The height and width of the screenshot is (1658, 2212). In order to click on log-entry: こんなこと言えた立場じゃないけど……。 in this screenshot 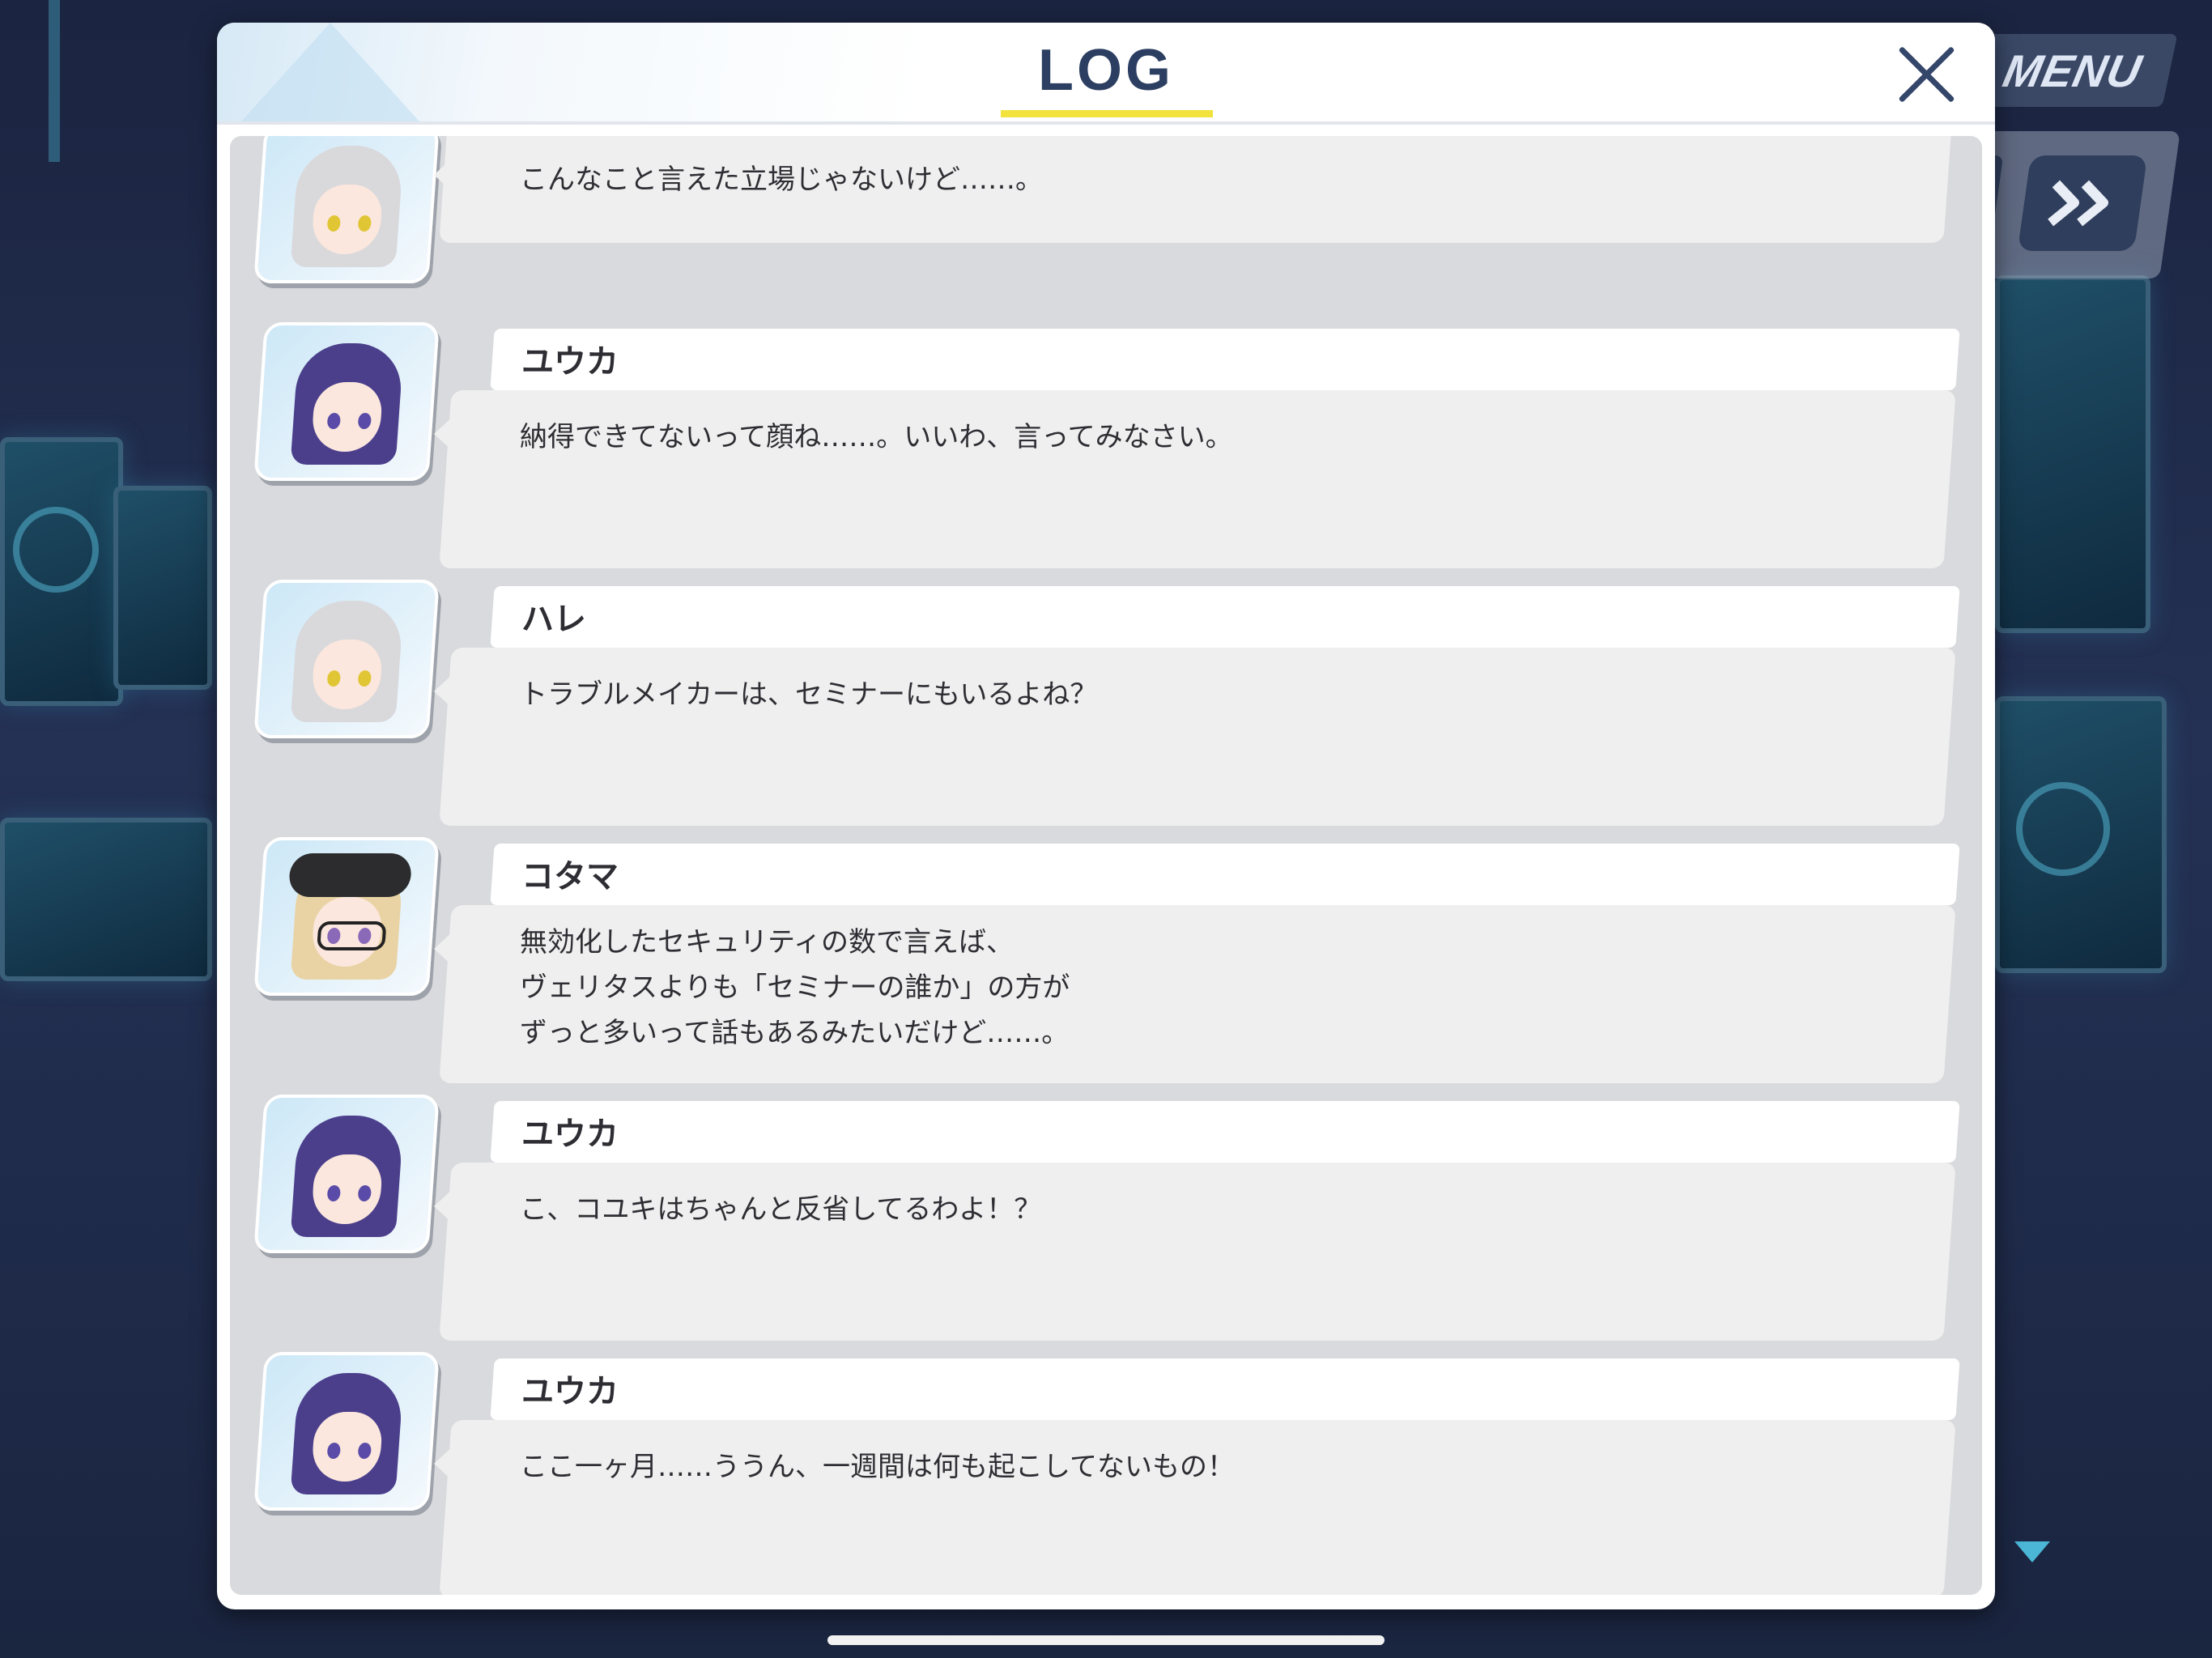, I will do `click(1106, 209)`.